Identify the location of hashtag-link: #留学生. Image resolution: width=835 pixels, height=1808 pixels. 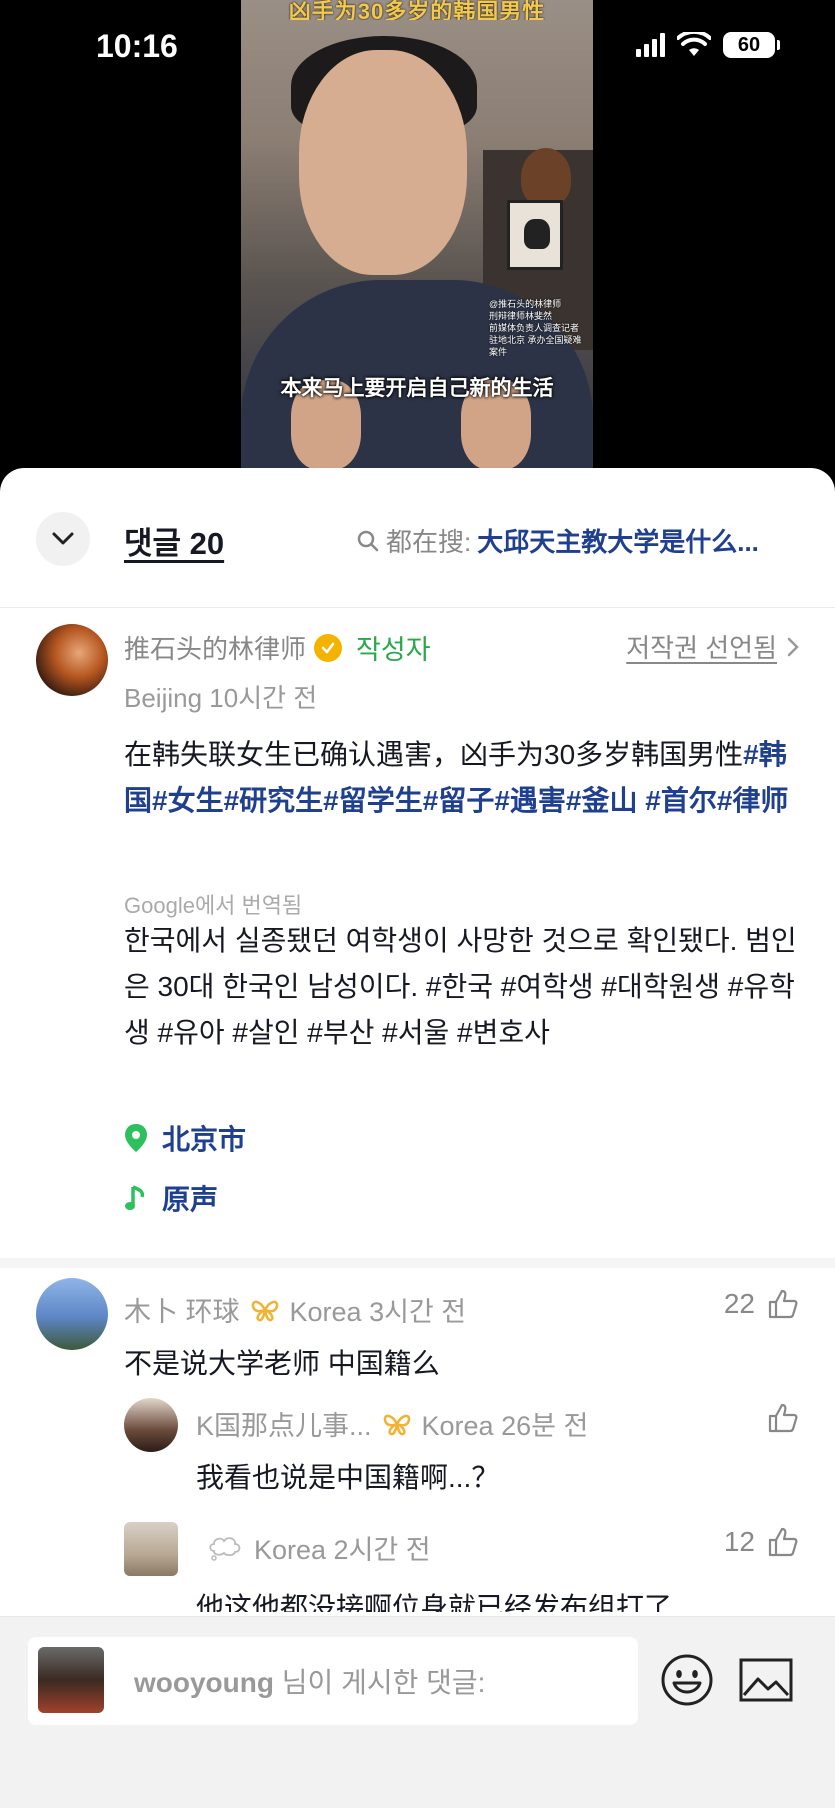
(373, 800).